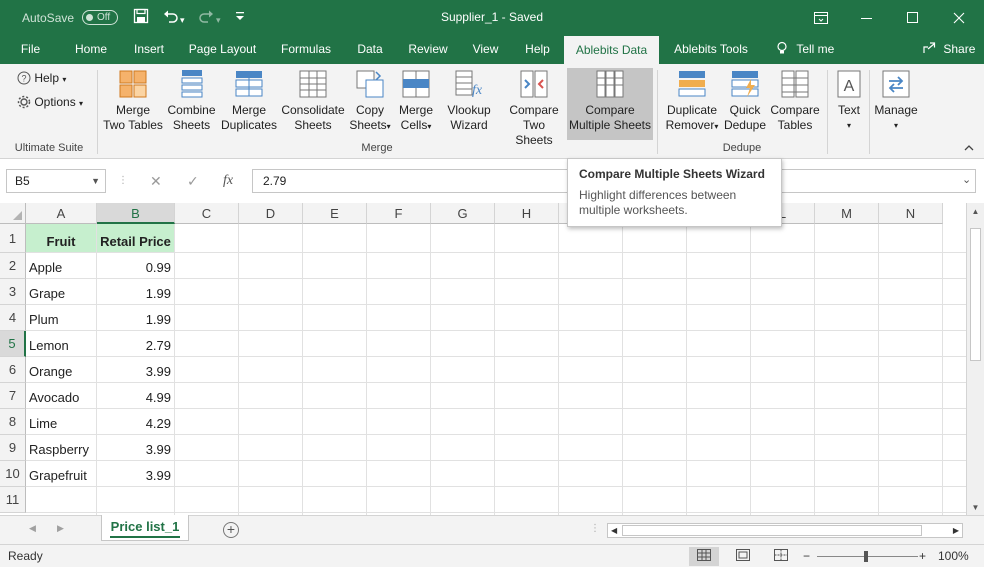  I want to click on autosave-toggle: Off, so click(100, 17).